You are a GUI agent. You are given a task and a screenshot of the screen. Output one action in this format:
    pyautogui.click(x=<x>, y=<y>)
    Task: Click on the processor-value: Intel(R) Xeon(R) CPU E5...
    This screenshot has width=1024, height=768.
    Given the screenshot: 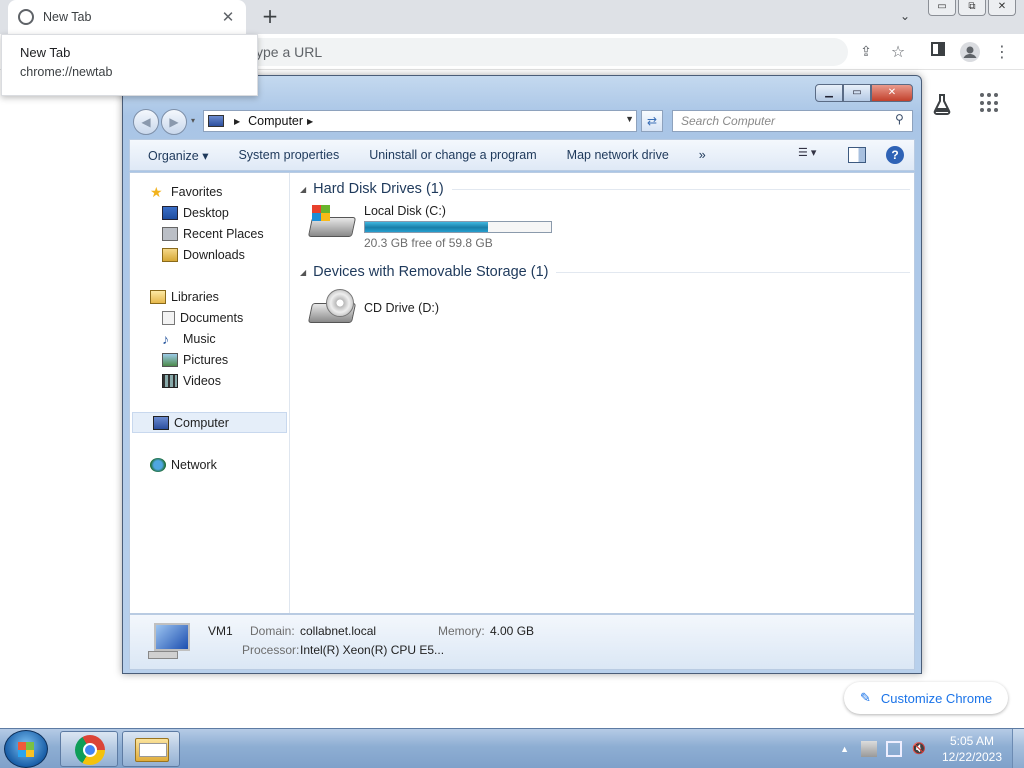 What is the action you would take?
    pyautogui.click(x=372, y=650)
    